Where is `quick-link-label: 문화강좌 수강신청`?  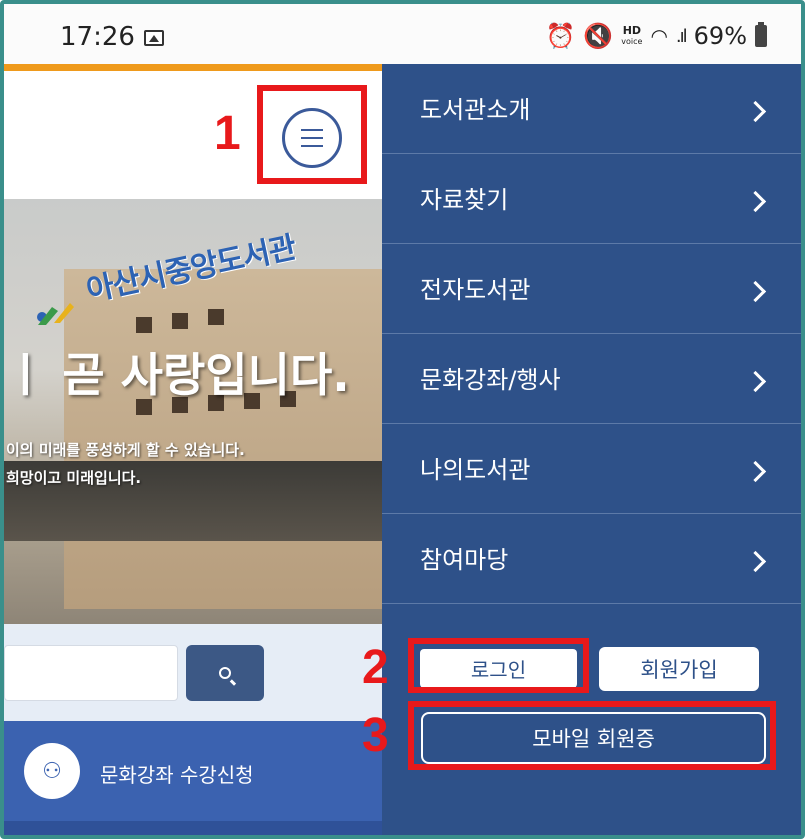
quick-link-label: 문화강좌 수강신청 is located at coordinates (177, 775).